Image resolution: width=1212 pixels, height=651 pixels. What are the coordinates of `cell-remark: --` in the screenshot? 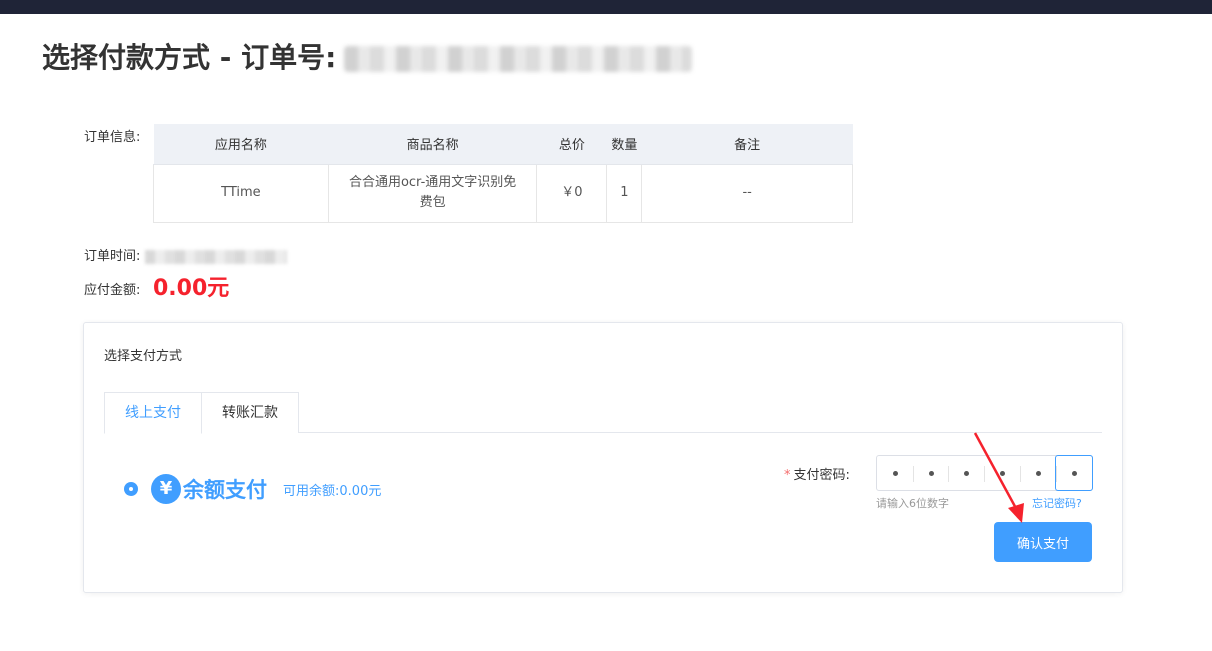 It's located at (747, 193).